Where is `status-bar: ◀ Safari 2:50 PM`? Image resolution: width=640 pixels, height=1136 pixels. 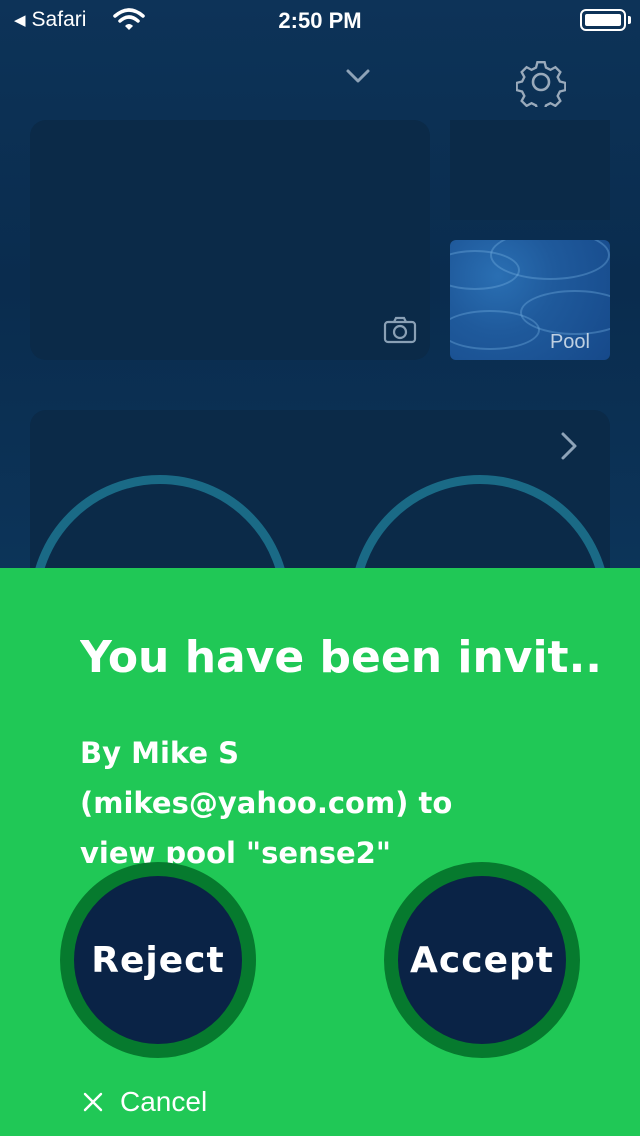
status-bar: ◀ Safari 2:50 PM is located at coordinates (320, 20).